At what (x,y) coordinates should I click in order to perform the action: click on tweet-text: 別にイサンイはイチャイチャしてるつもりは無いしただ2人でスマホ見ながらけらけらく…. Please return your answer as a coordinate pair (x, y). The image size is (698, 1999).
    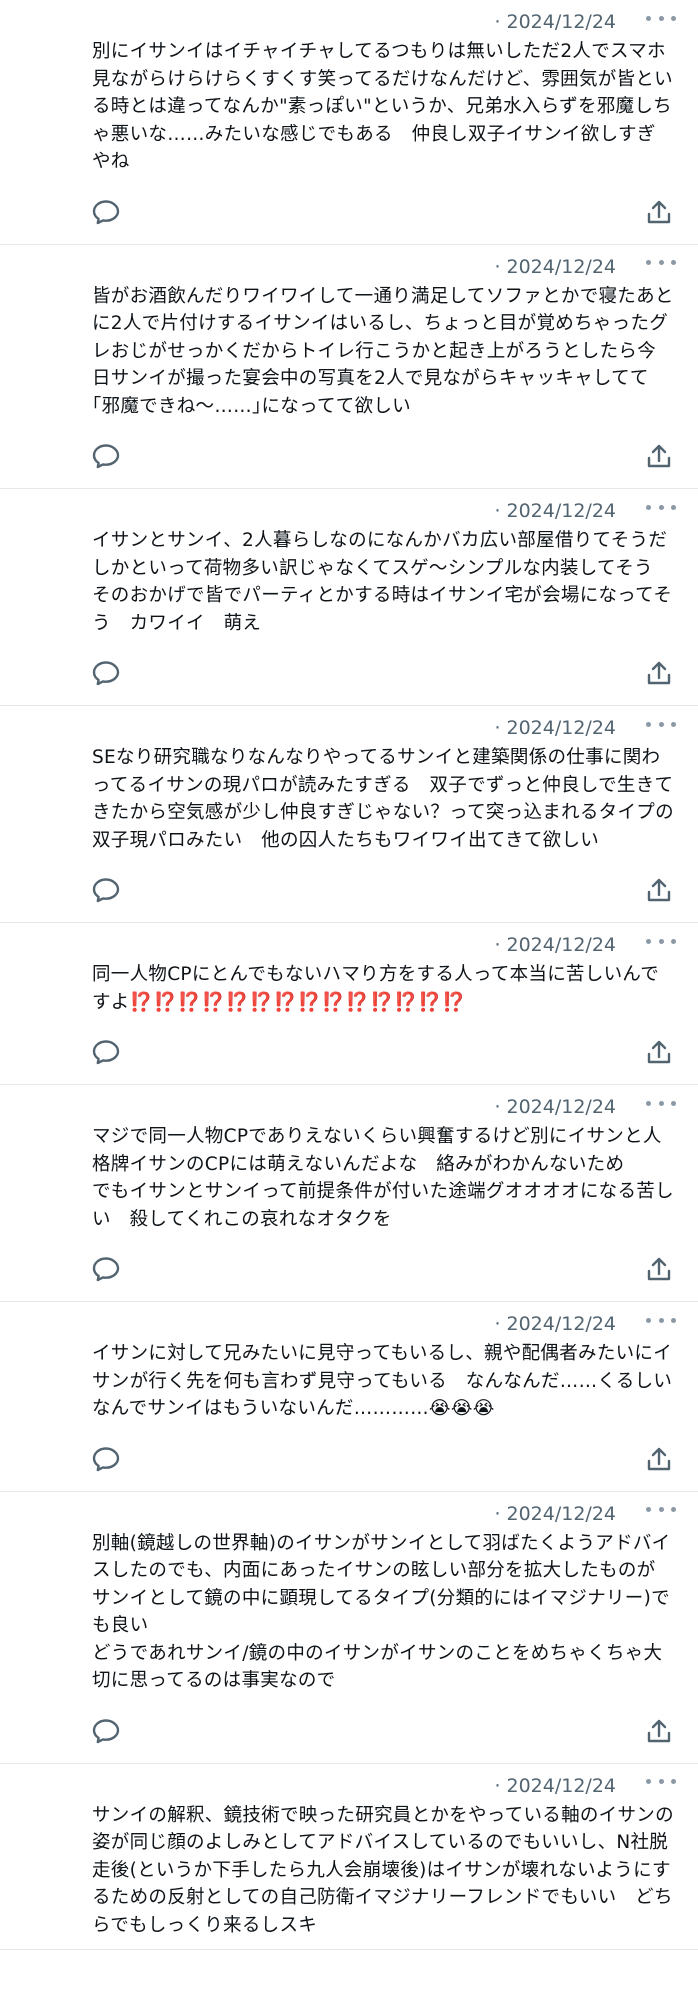
    Looking at the image, I should click on (382, 106).